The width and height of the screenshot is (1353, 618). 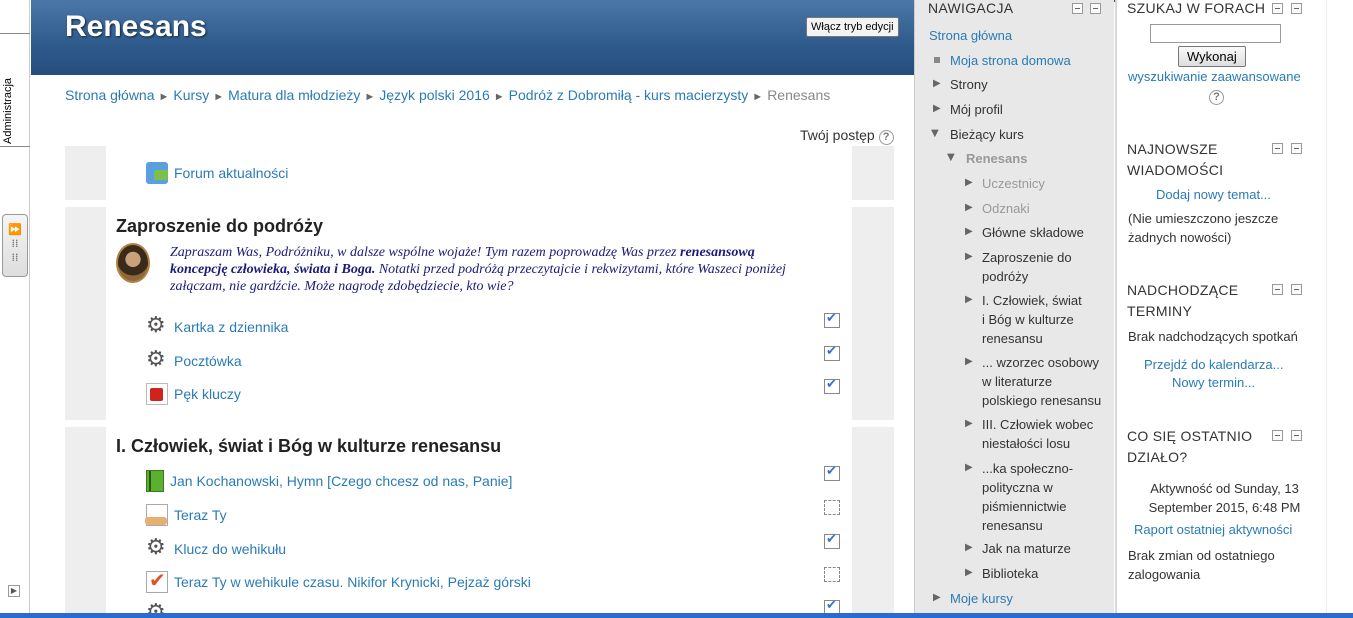 What do you see at coordinates (191, 95) in the screenshot?
I see `breadcrumb-courses: Kursy` at bounding box center [191, 95].